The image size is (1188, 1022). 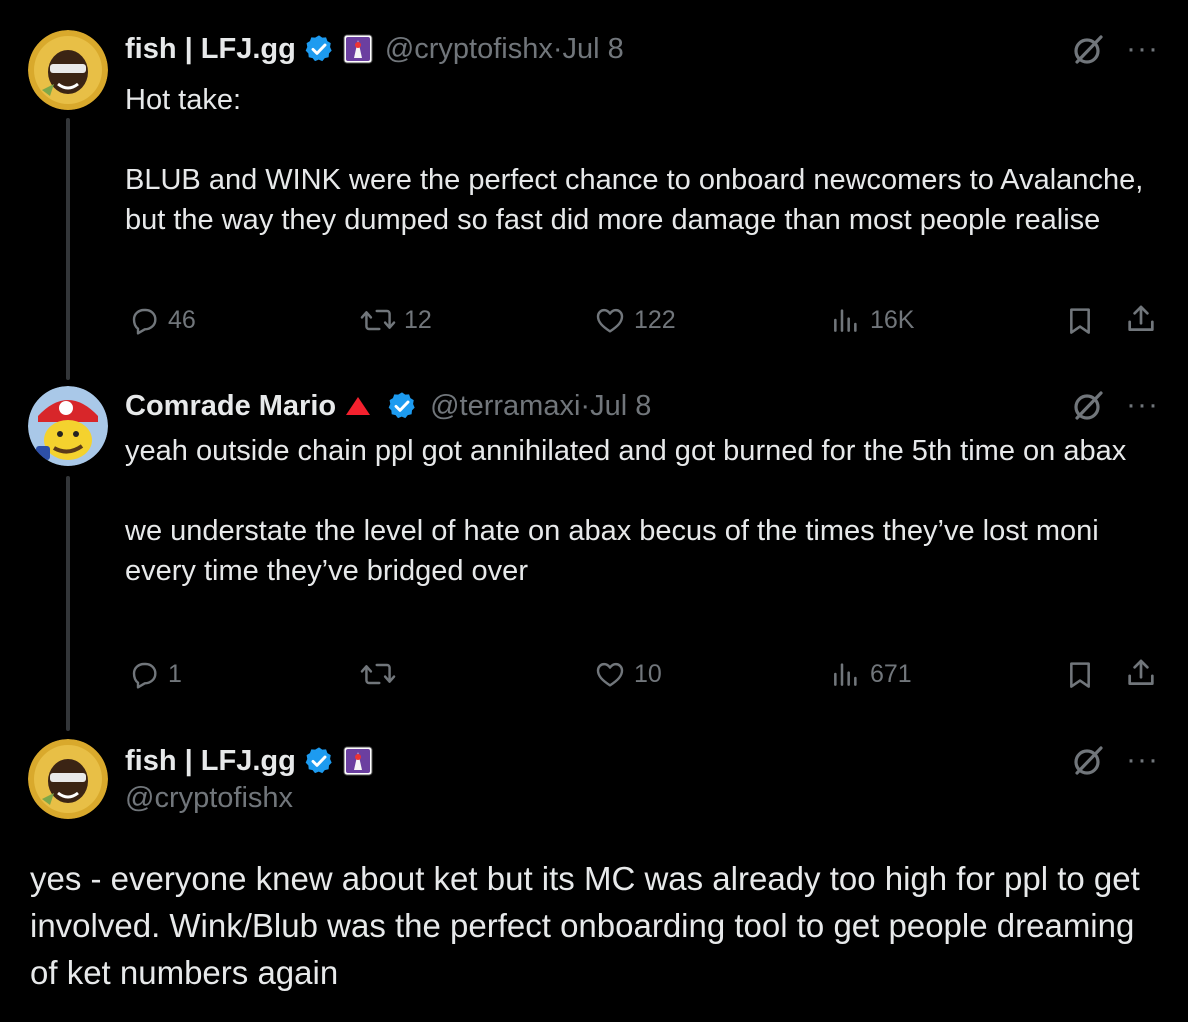 What do you see at coordinates (155, 674) in the screenshot?
I see `reply-button: 1` at bounding box center [155, 674].